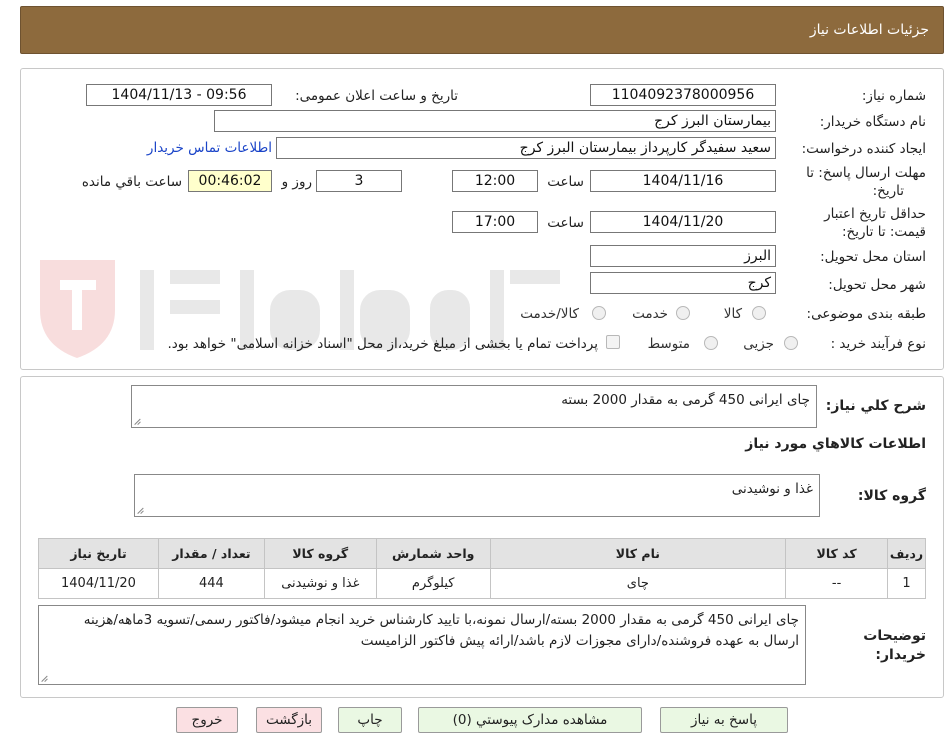  Describe the element at coordinates (683, 283) in the screenshot. I see `city-field: کرج` at that location.